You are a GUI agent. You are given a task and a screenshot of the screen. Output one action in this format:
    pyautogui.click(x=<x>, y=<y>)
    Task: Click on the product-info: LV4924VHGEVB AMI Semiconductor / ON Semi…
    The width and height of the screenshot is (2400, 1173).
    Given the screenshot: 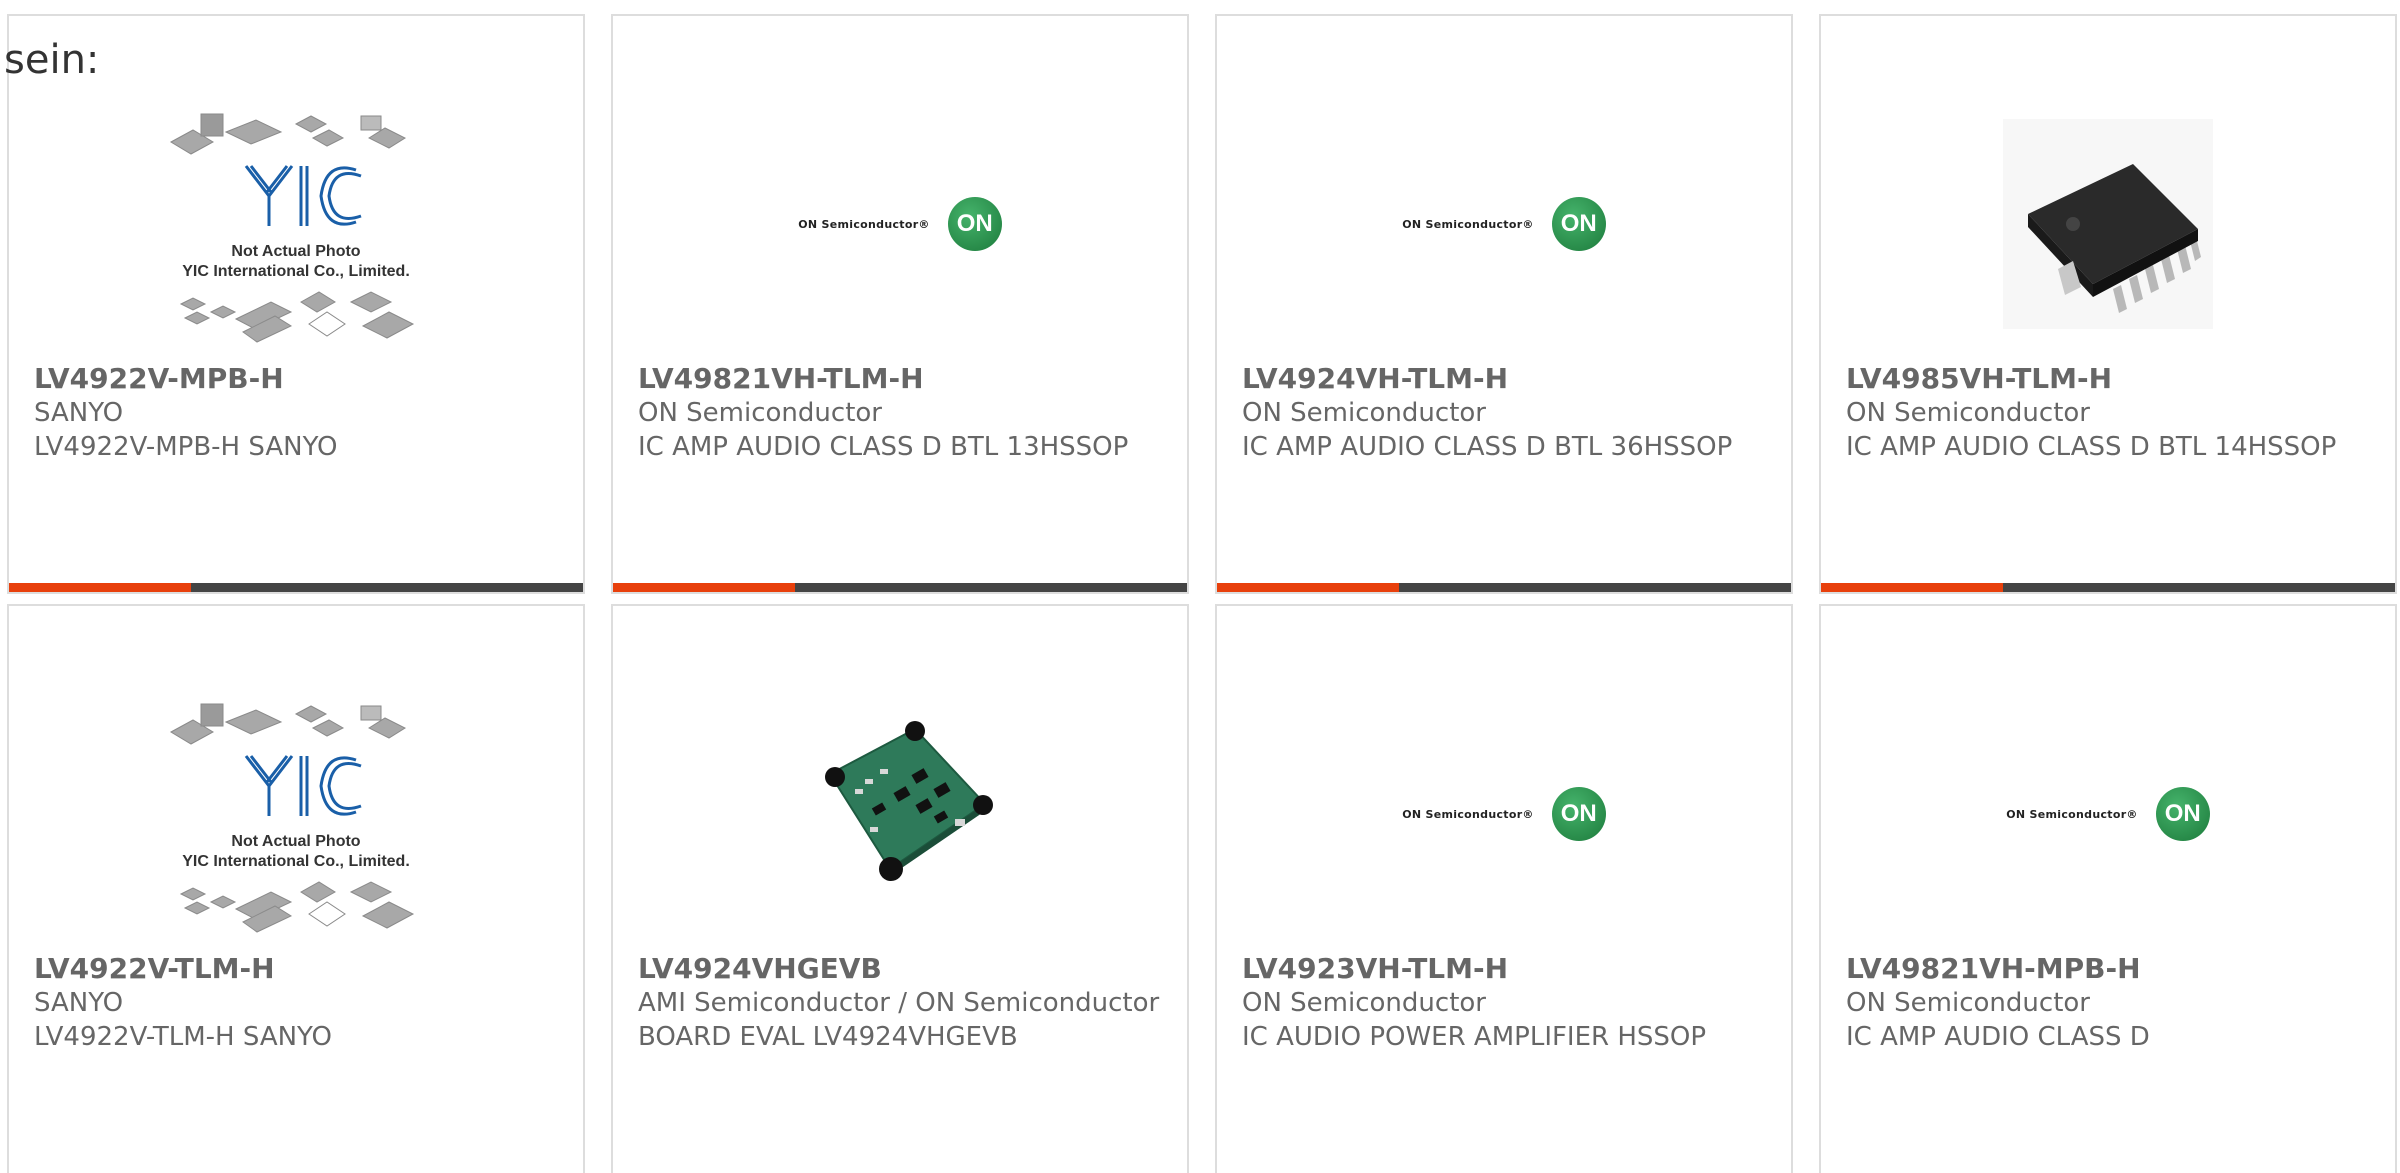 What is the action you would take?
    pyautogui.click(x=902, y=1003)
    